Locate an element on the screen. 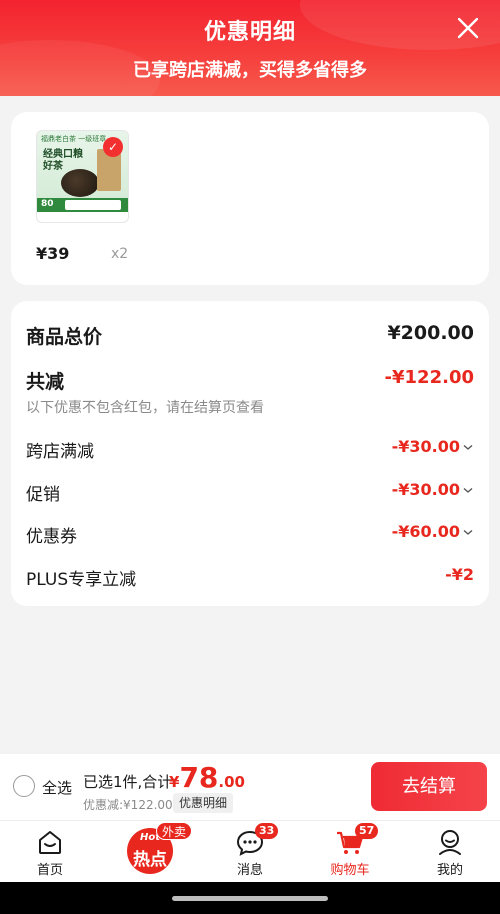 The width and height of the screenshot is (500, 914). discount-item-promotion: 促销 -¥30.00 is located at coordinates (250, 492).